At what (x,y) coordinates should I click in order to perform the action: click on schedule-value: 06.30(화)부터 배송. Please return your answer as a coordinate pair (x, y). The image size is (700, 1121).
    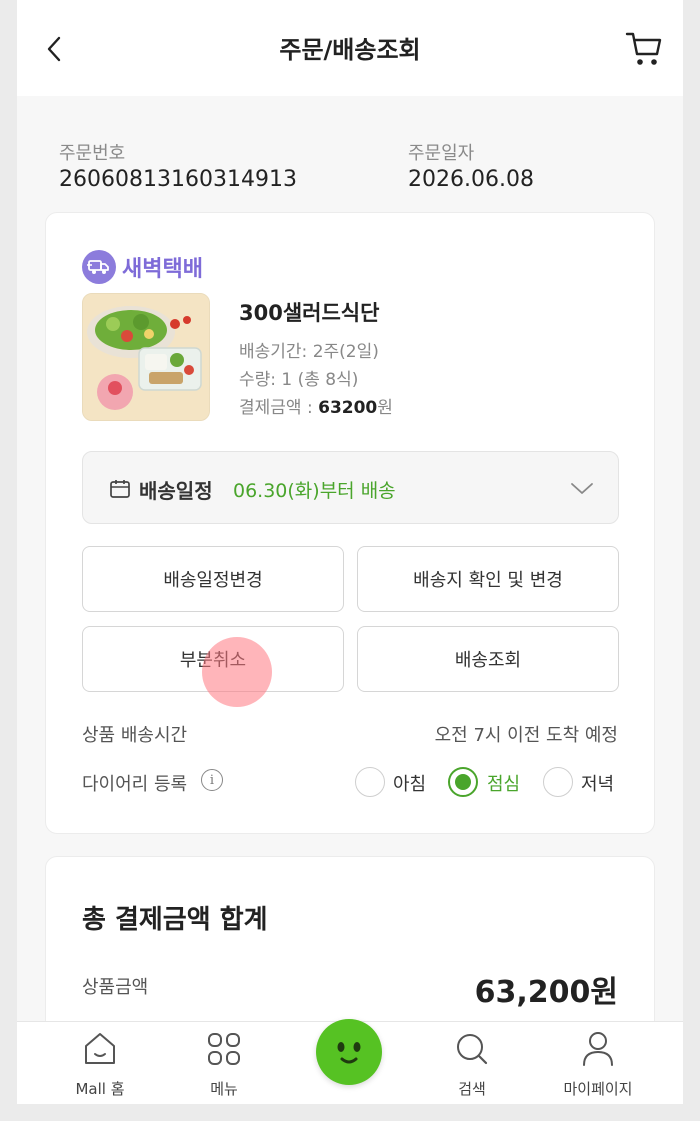
    Looking at the image, I should click on (314, 491).